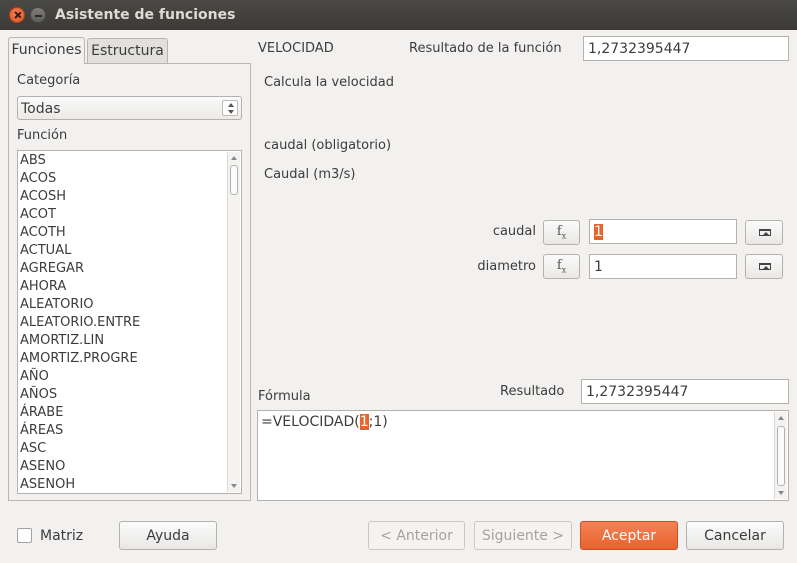 Image resolution: width=797 pixels, height=563 pixels. What do you see at coordinates (296, 48) in the screenshot?
I see `function-name: VELOCIDAD` at bounding box center [296, 48].